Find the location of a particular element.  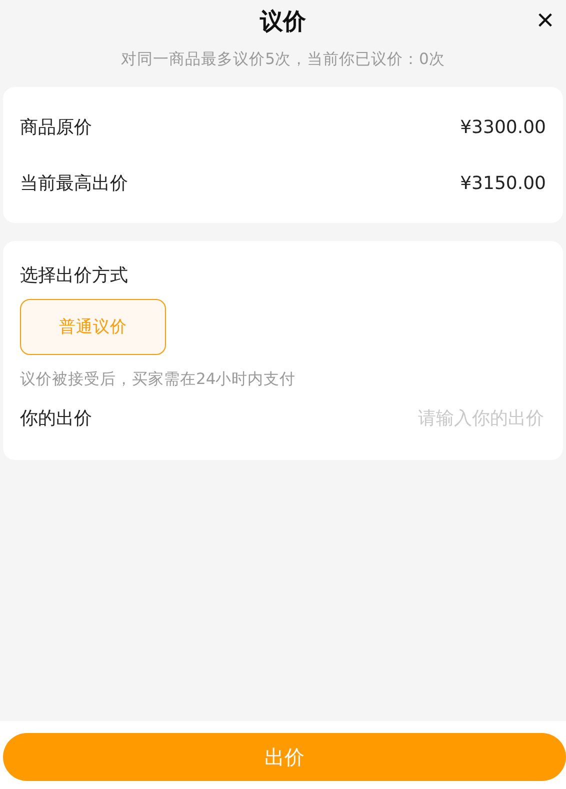

price-label: 商品原价 is located at coordinates (56, 127).